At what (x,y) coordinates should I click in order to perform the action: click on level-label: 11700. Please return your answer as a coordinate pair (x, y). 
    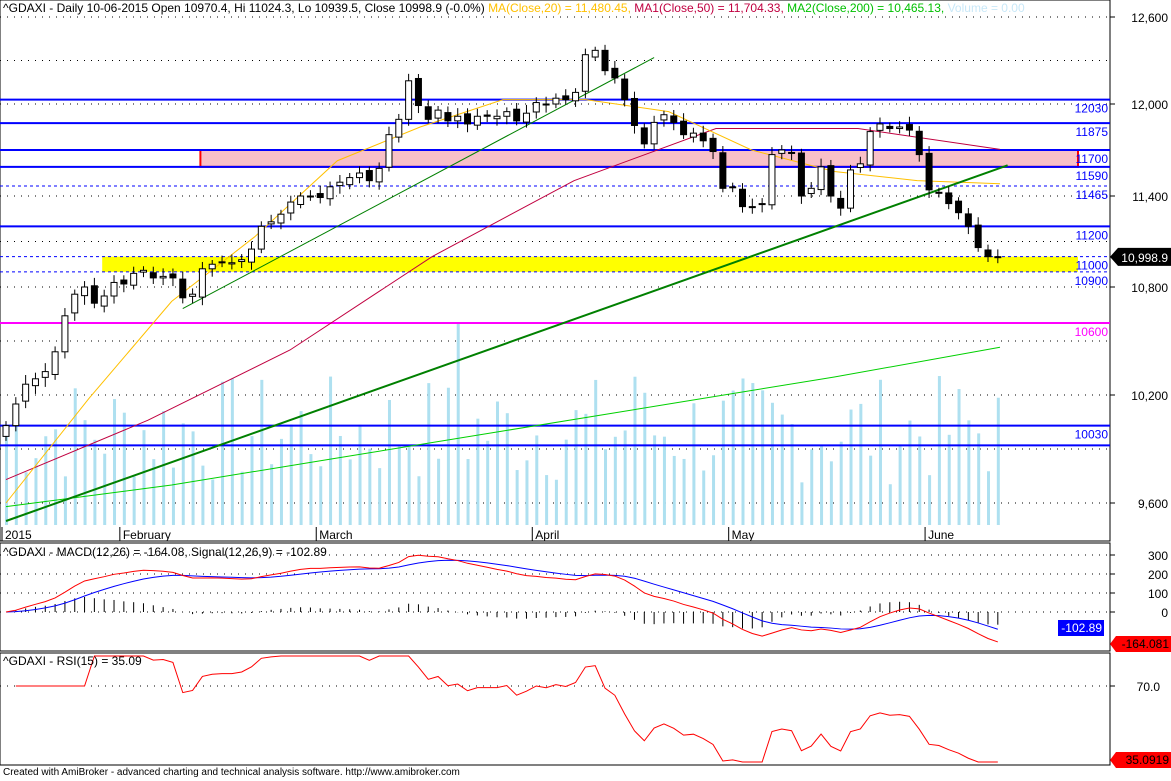
    Looking at the image, I should click on (1092, 159).